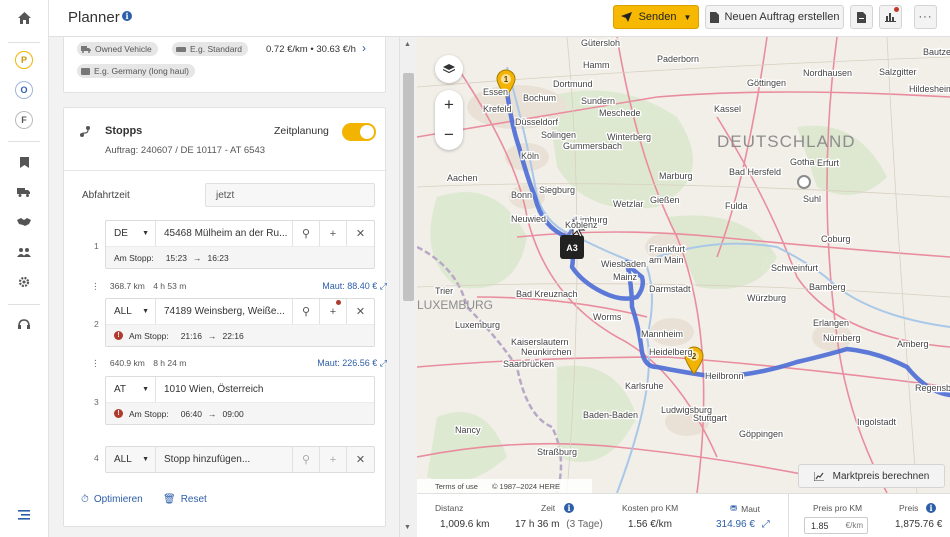 Image resolution: width=950 pixels, height=537 pixels. Describe the element at coordinates (572, 248) in the screenshot. I see `highway-label: A3` at that location.